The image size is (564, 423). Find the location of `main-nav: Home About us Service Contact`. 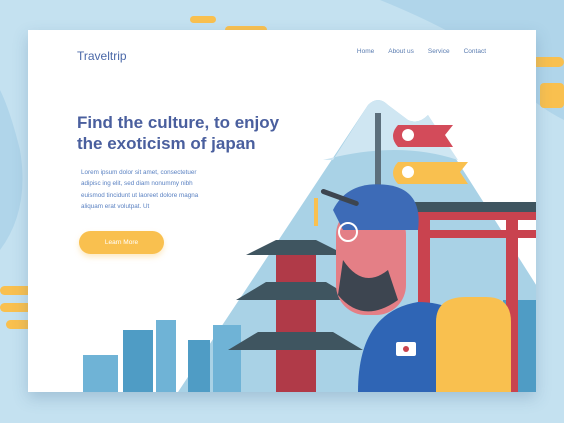

main-nav: Home About us Service Contact is located at coordinates (421, 51).